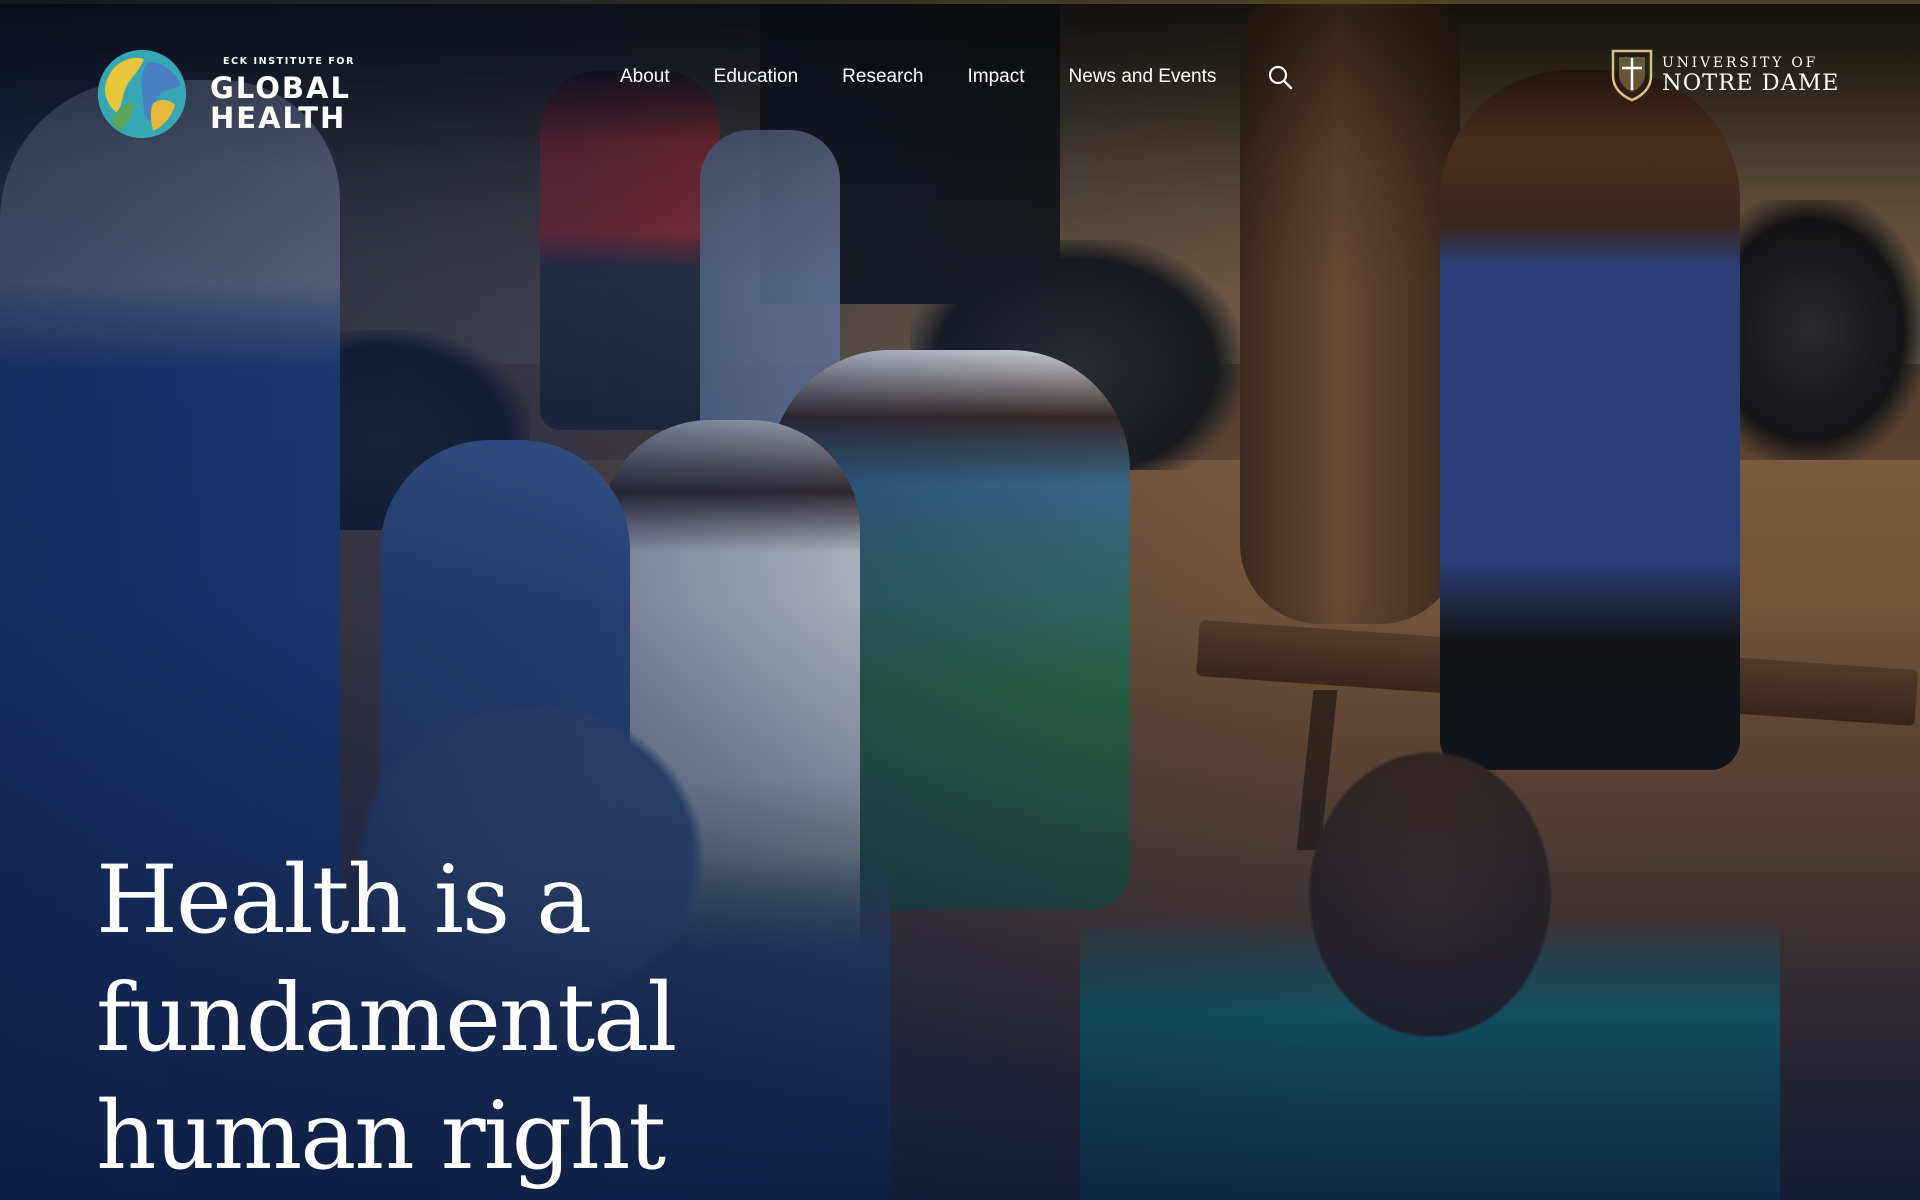  I want to click on institute-kicker: ECK INSTITUTE FOR, so click(289, 61).